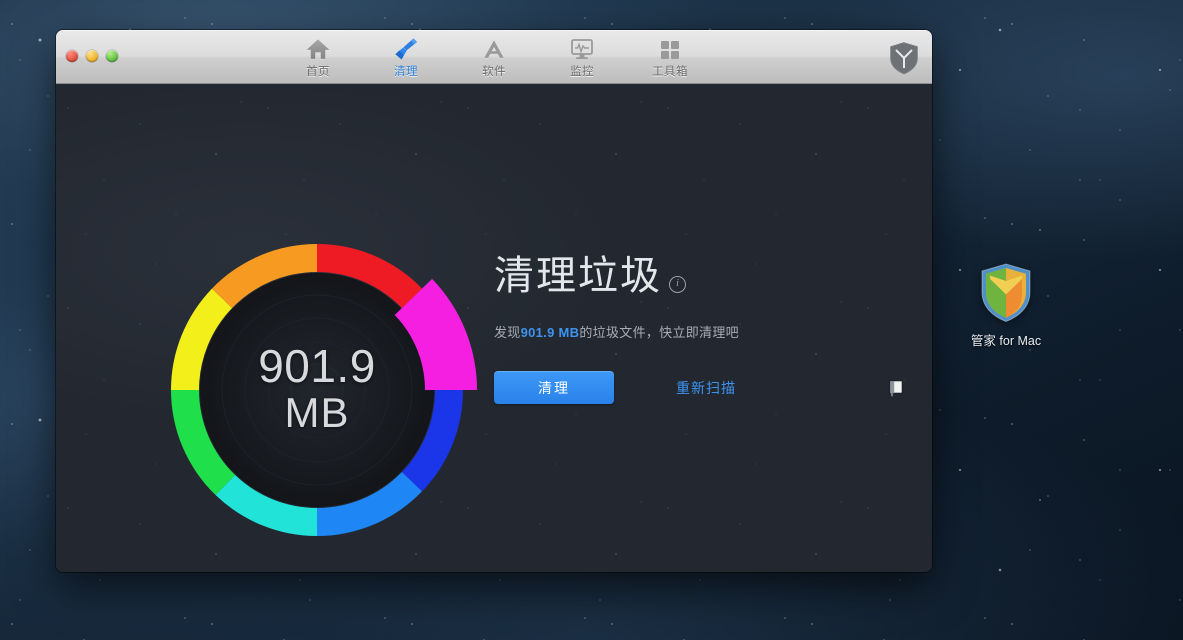  I want to click on monitor-icon, so click(582, 48).